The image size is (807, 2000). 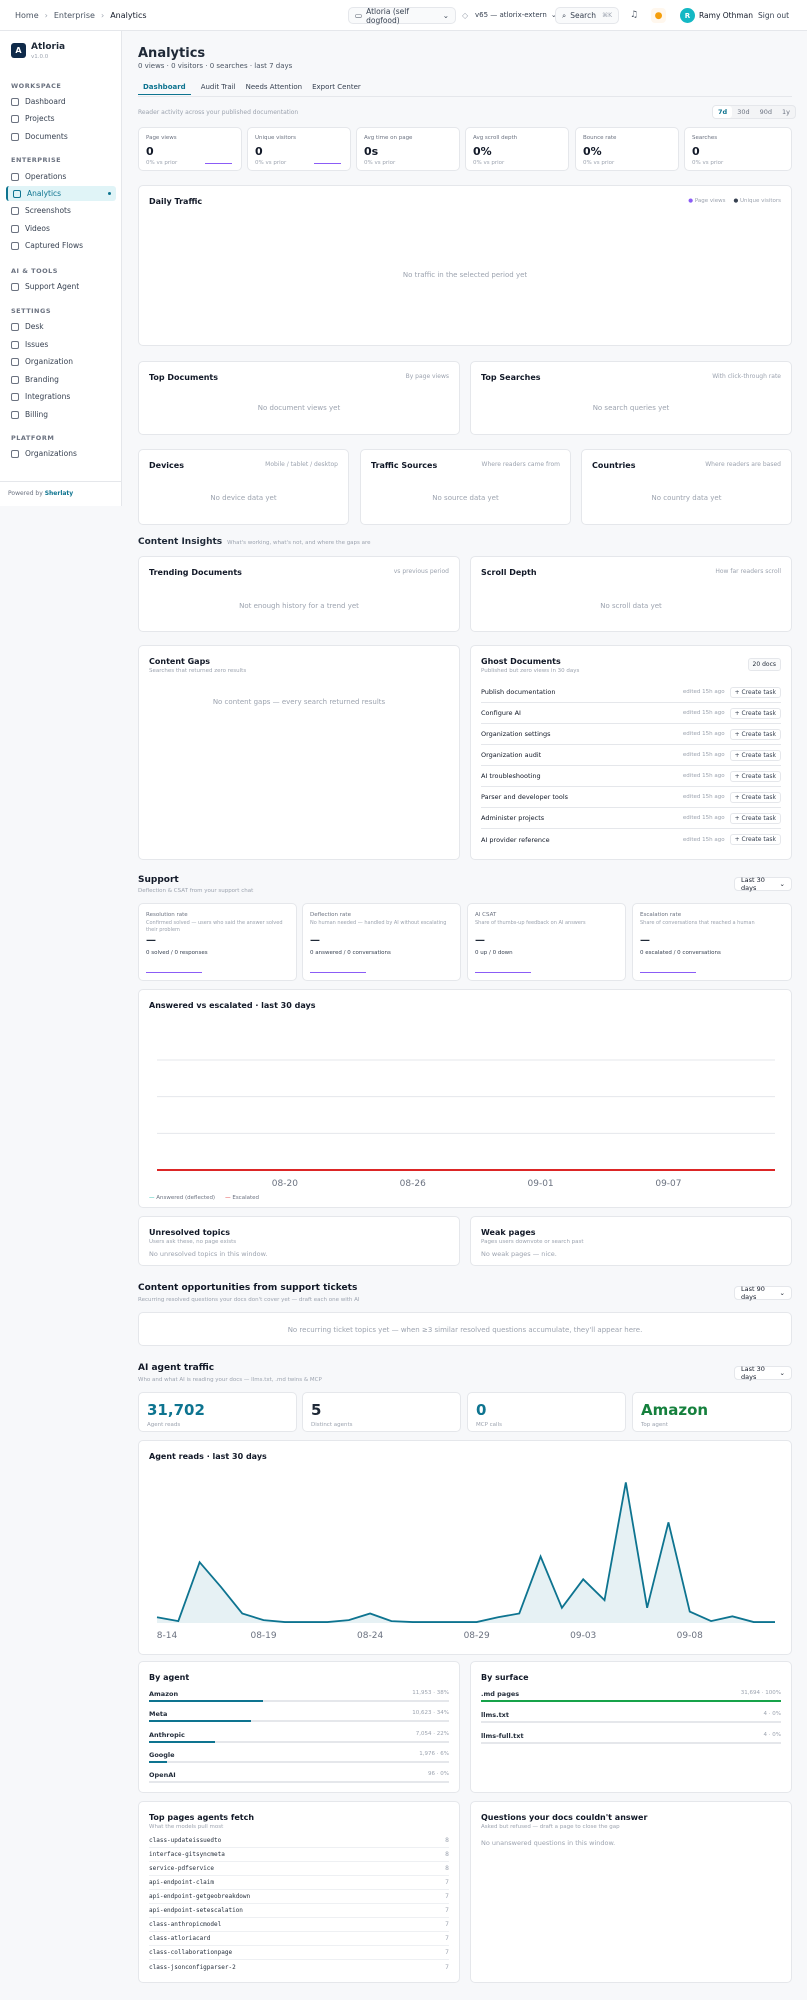 What do you see at coordinates (447, 1868) in the screenshot?
I see `fetch-count: 8` at bounding box center [447, 1868].